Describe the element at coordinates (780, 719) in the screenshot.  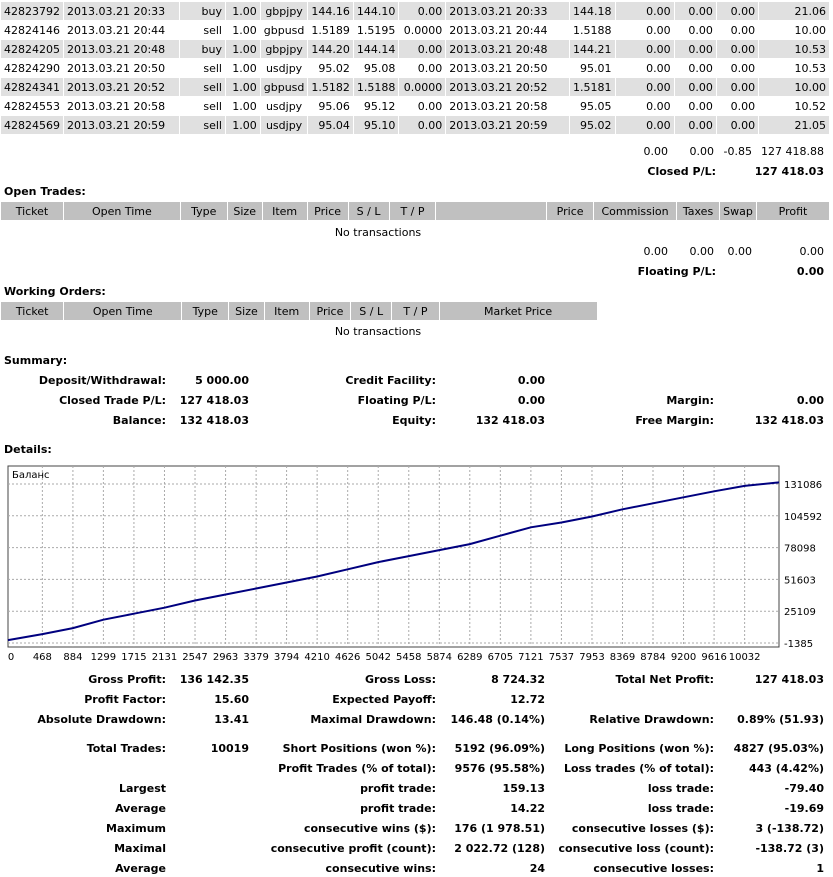
I see `rel-dd-value: 0.89% (51.93)` at that location.